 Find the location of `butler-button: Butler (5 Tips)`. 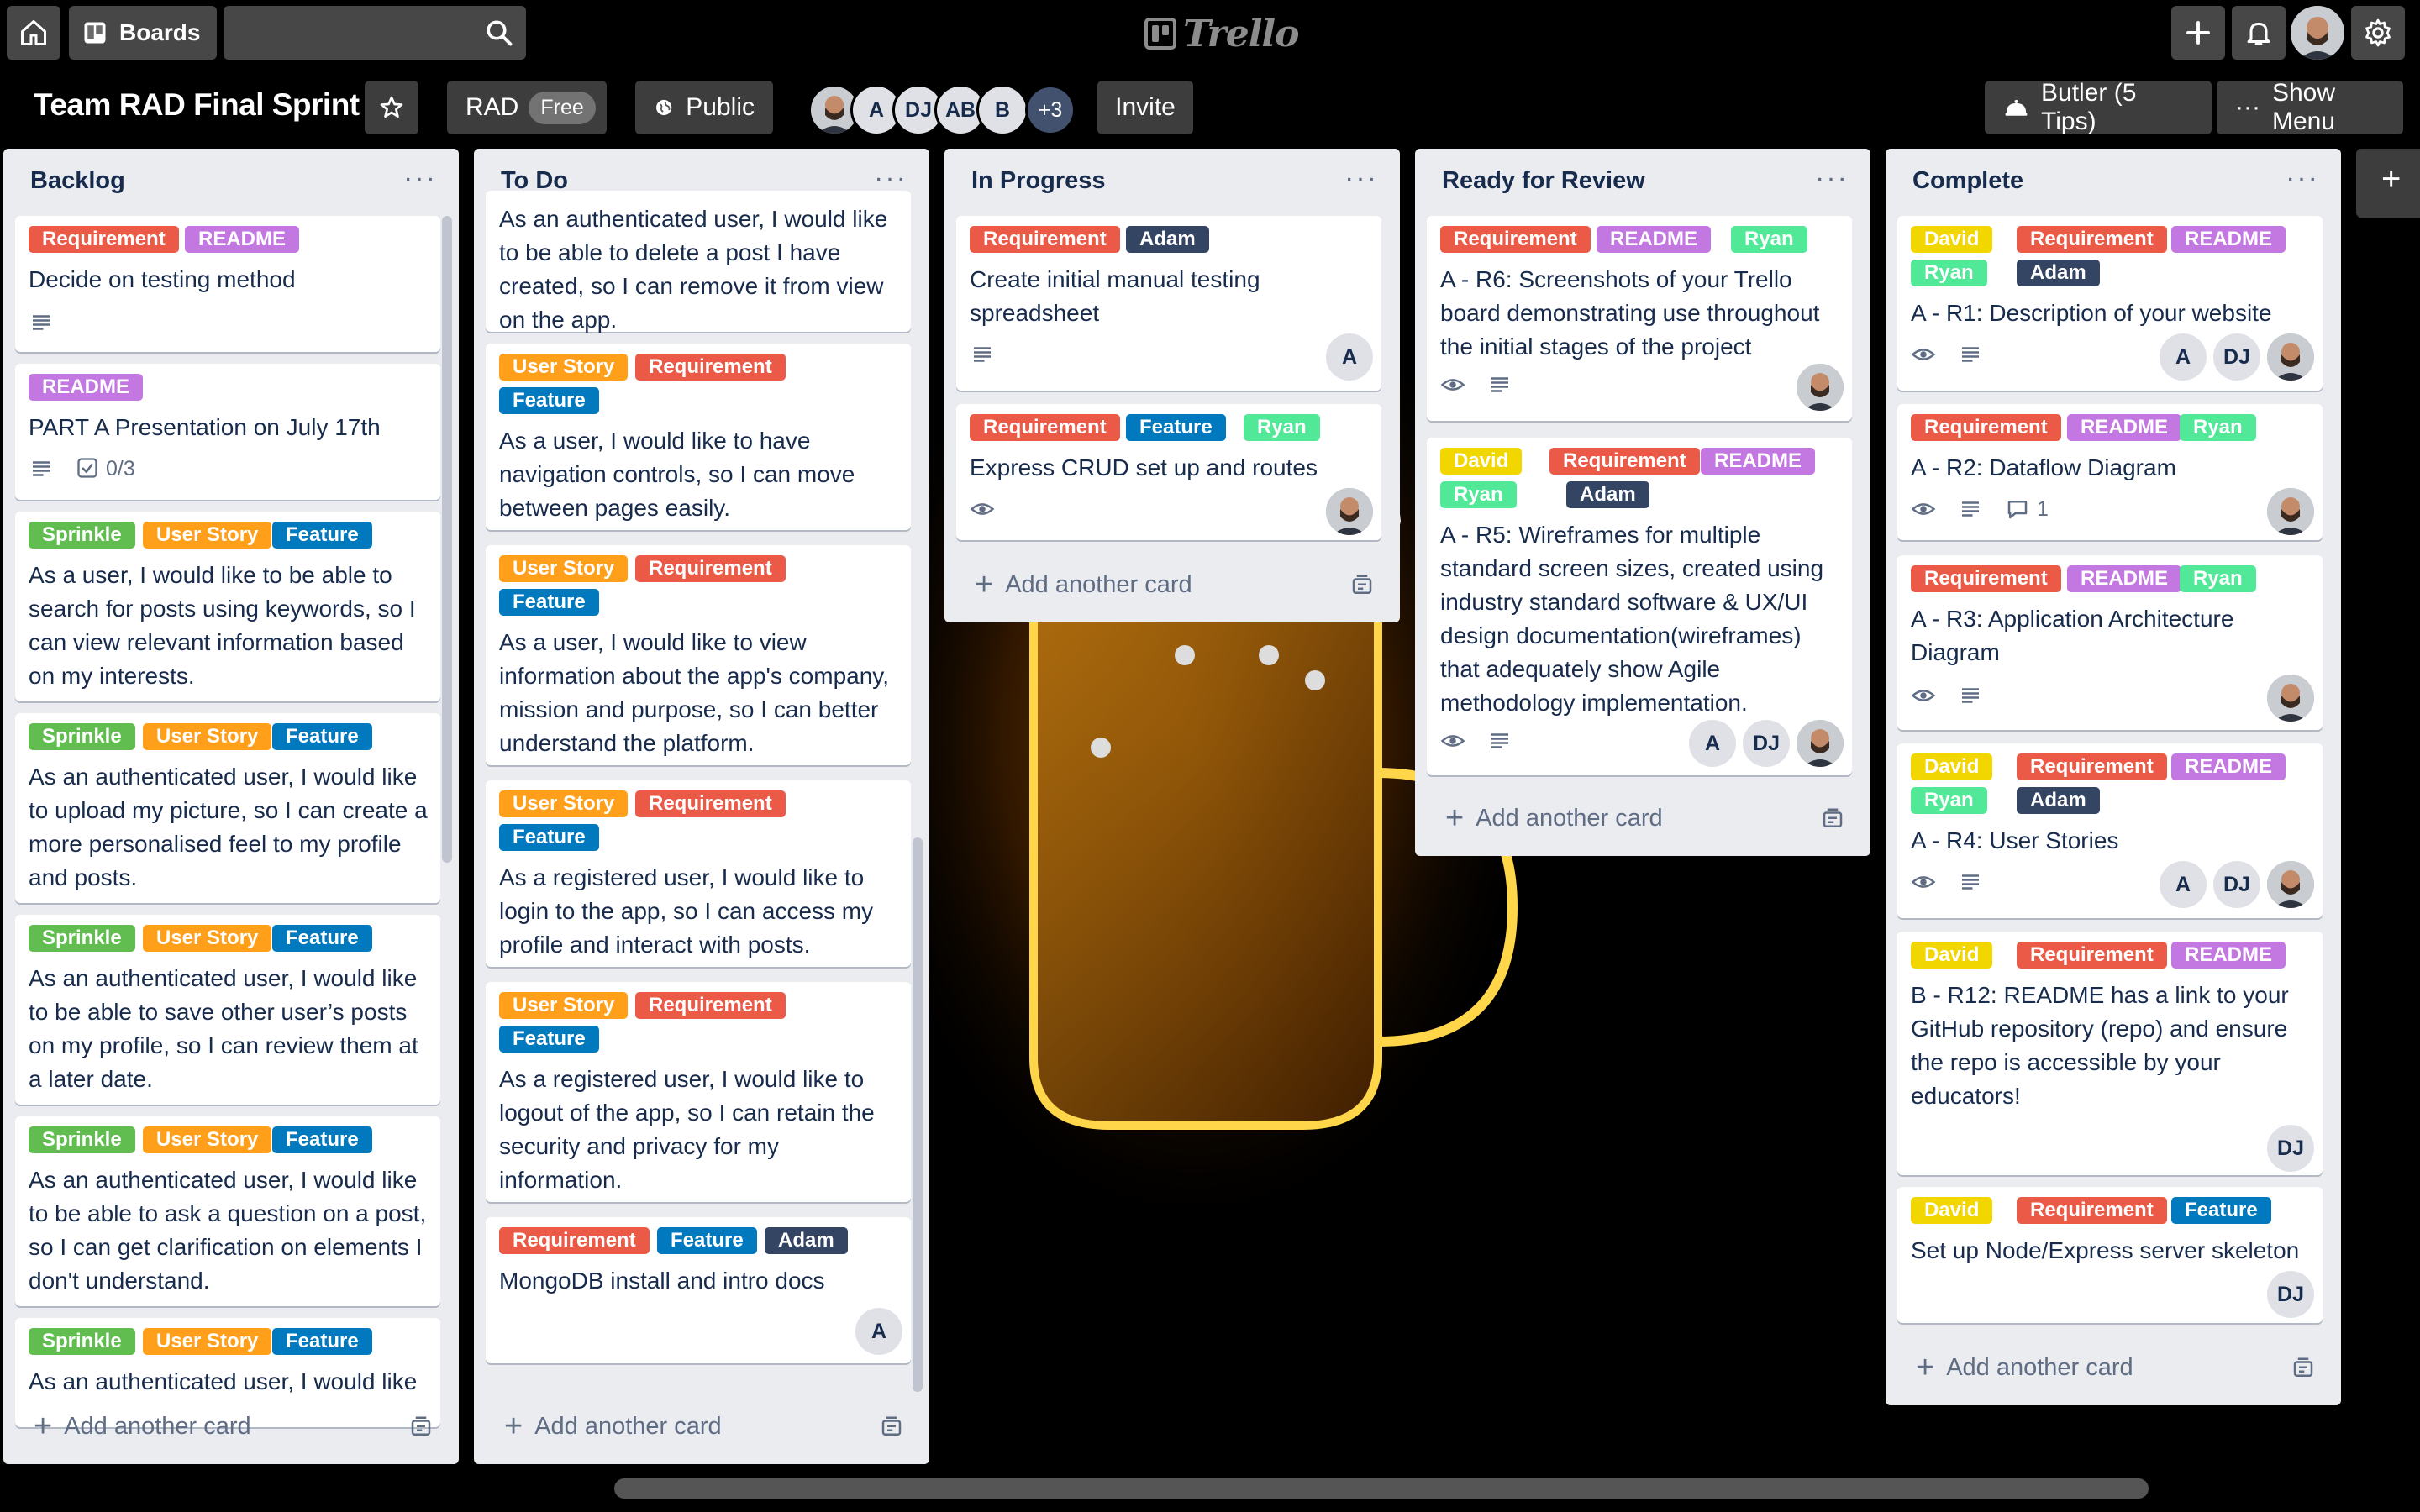

butler-button: Butler (5 Tips) is located at coordinates (2098, 107).